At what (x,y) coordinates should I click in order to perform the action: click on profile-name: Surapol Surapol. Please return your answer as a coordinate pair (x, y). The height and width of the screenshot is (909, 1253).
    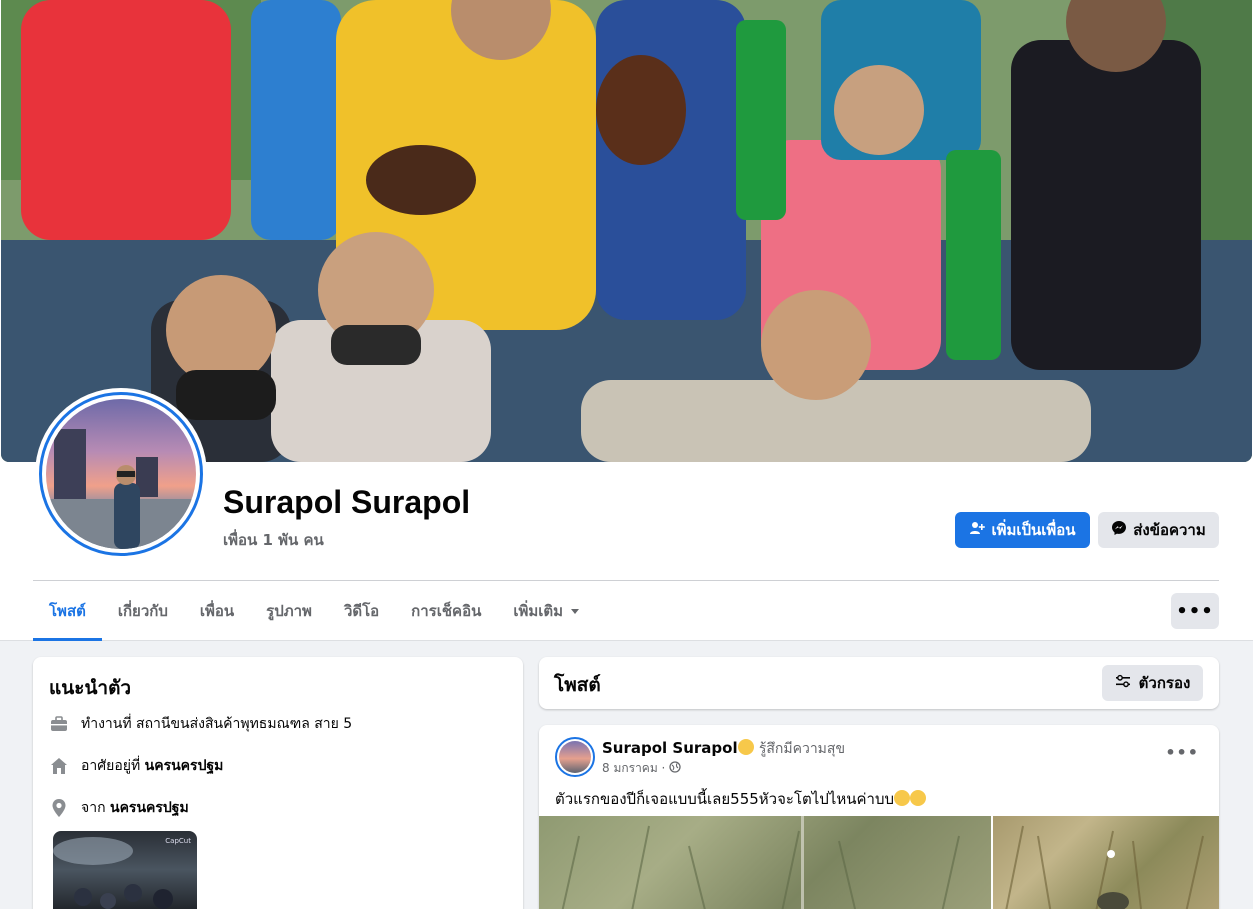
    Looking at the image, I should click on (347, 502).